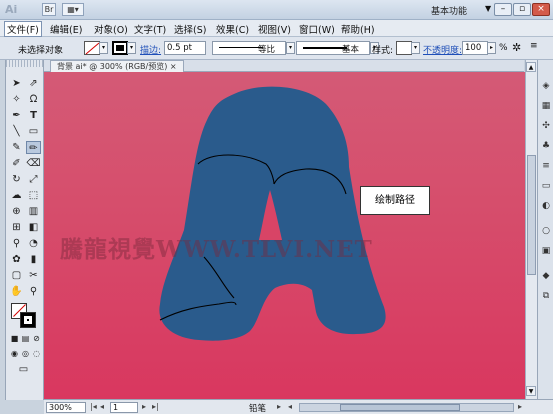 This screenshot has width=553, height=414. Describe the element at coordinates (16, 147) in the screenshot. I see `paintbrush-tool-icon: ✎` at that location.